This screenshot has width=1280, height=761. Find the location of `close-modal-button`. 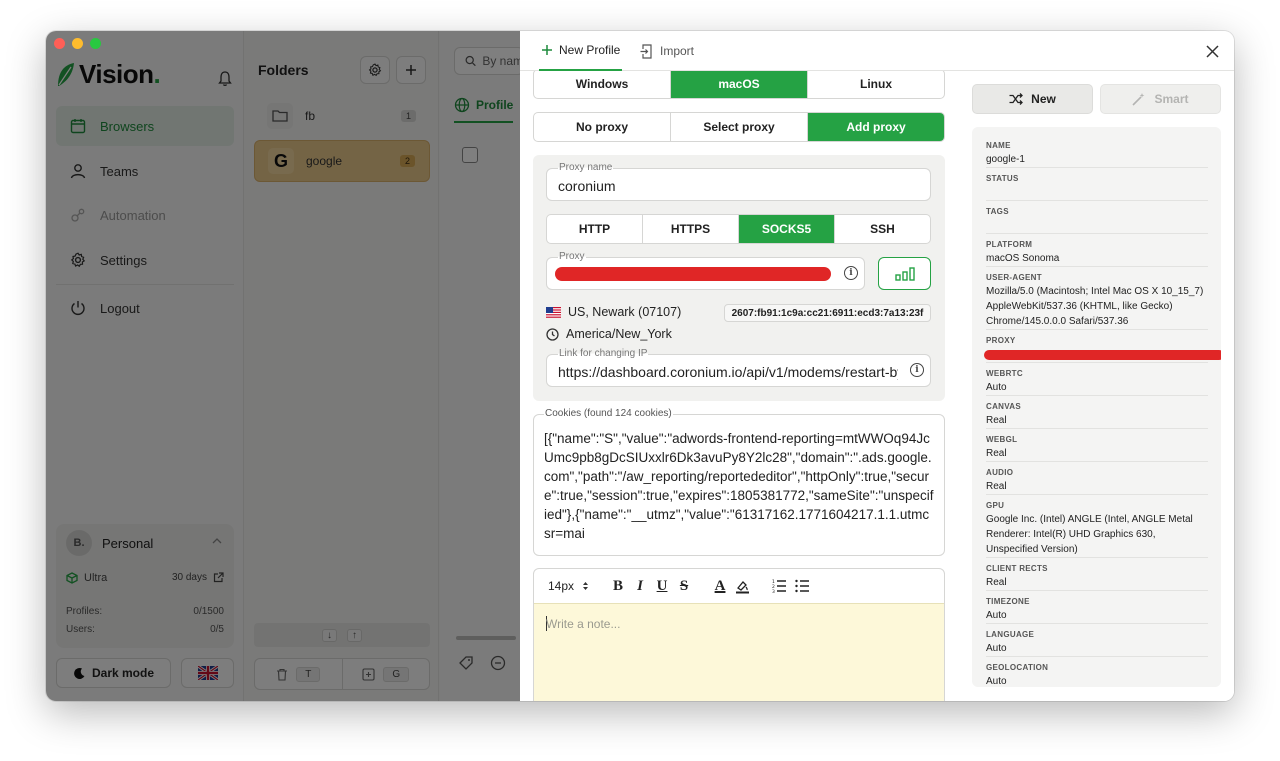

close-modal-button is located at coordinates (1212, 51).